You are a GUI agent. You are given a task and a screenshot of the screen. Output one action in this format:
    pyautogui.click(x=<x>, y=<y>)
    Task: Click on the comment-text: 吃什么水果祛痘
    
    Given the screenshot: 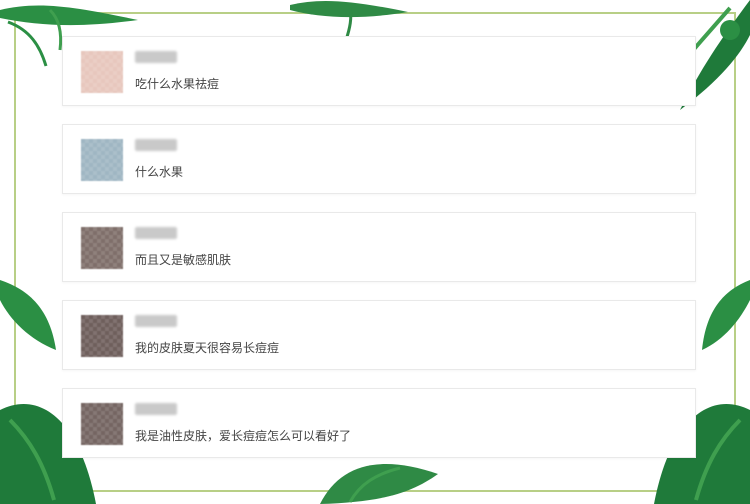 What is the action you would take?
    pyautogui.click(x=177, y=84)
    